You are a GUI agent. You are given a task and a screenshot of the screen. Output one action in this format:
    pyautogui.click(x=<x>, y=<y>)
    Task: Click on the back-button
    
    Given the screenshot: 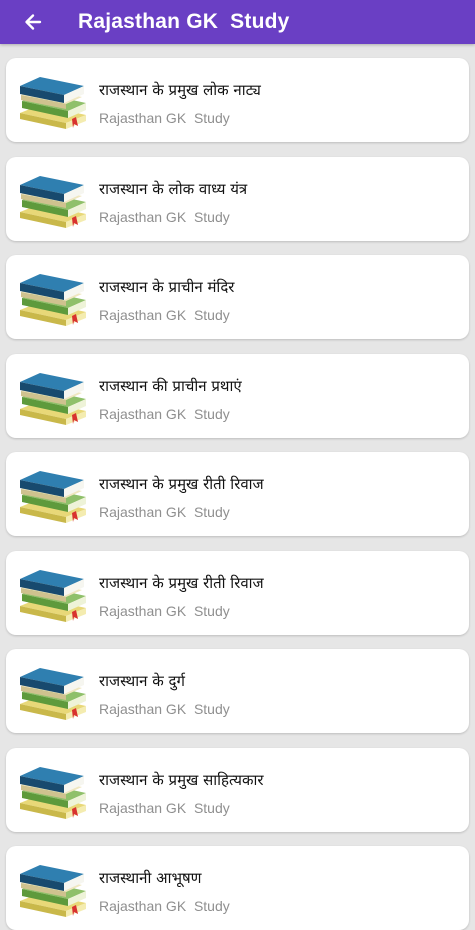 What is the action you would take?
    pyautogui.click(x=33, y=22)
    